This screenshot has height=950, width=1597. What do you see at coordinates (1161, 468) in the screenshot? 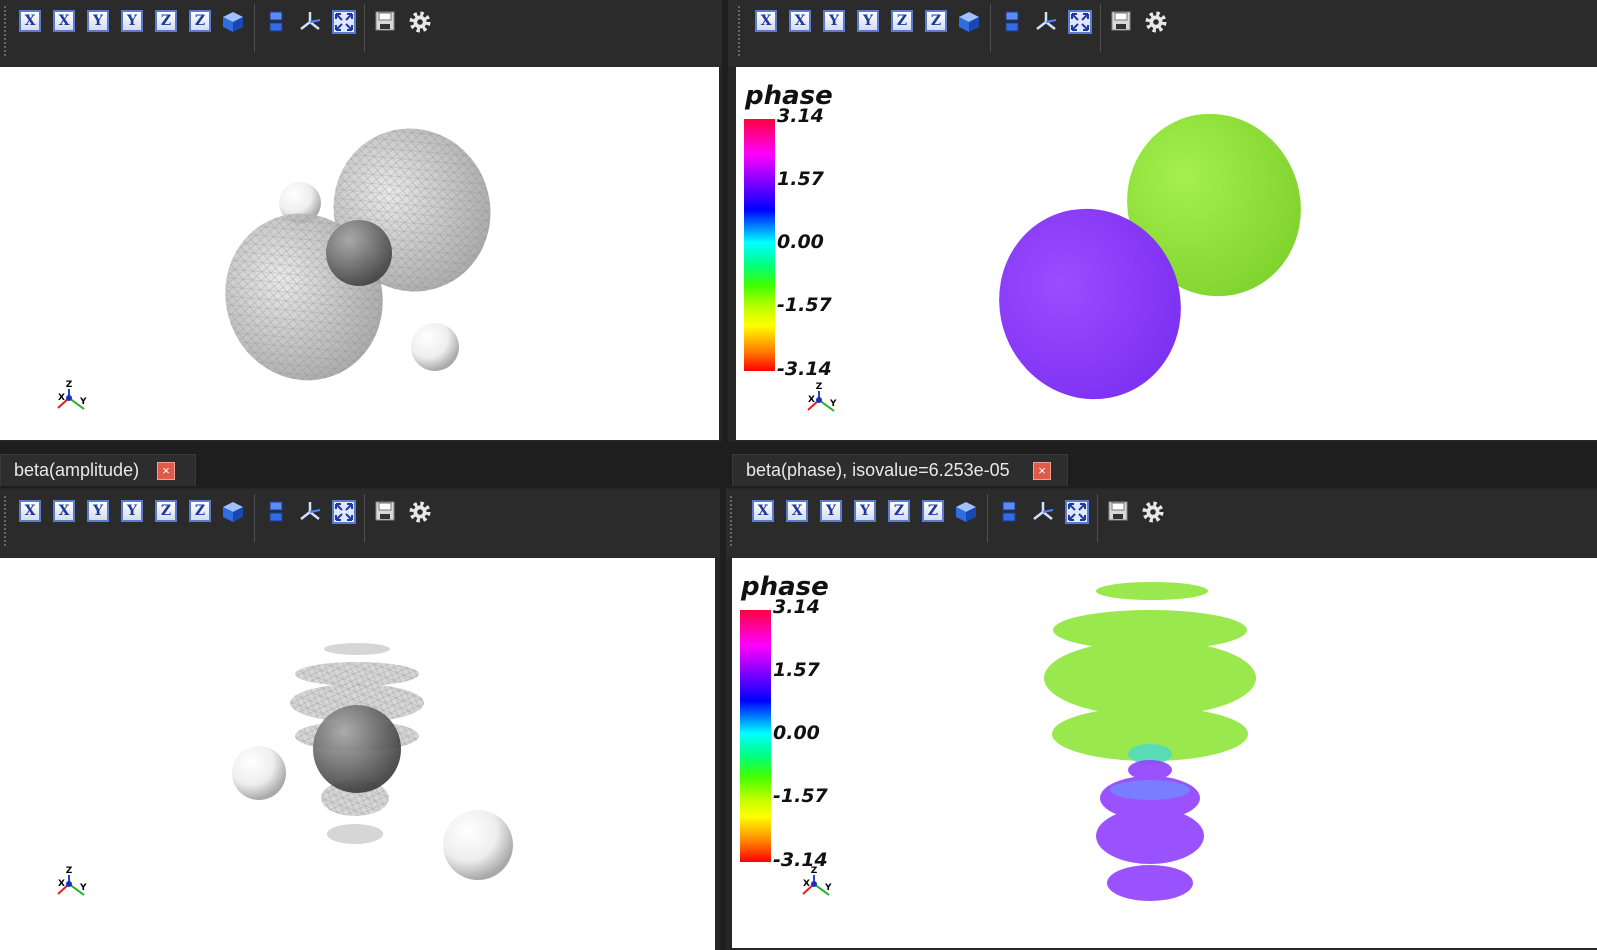
I see `document-tab-strip: beta(phase), isovalue=6.253e-05 ×` at bounding box center [1161, 468].